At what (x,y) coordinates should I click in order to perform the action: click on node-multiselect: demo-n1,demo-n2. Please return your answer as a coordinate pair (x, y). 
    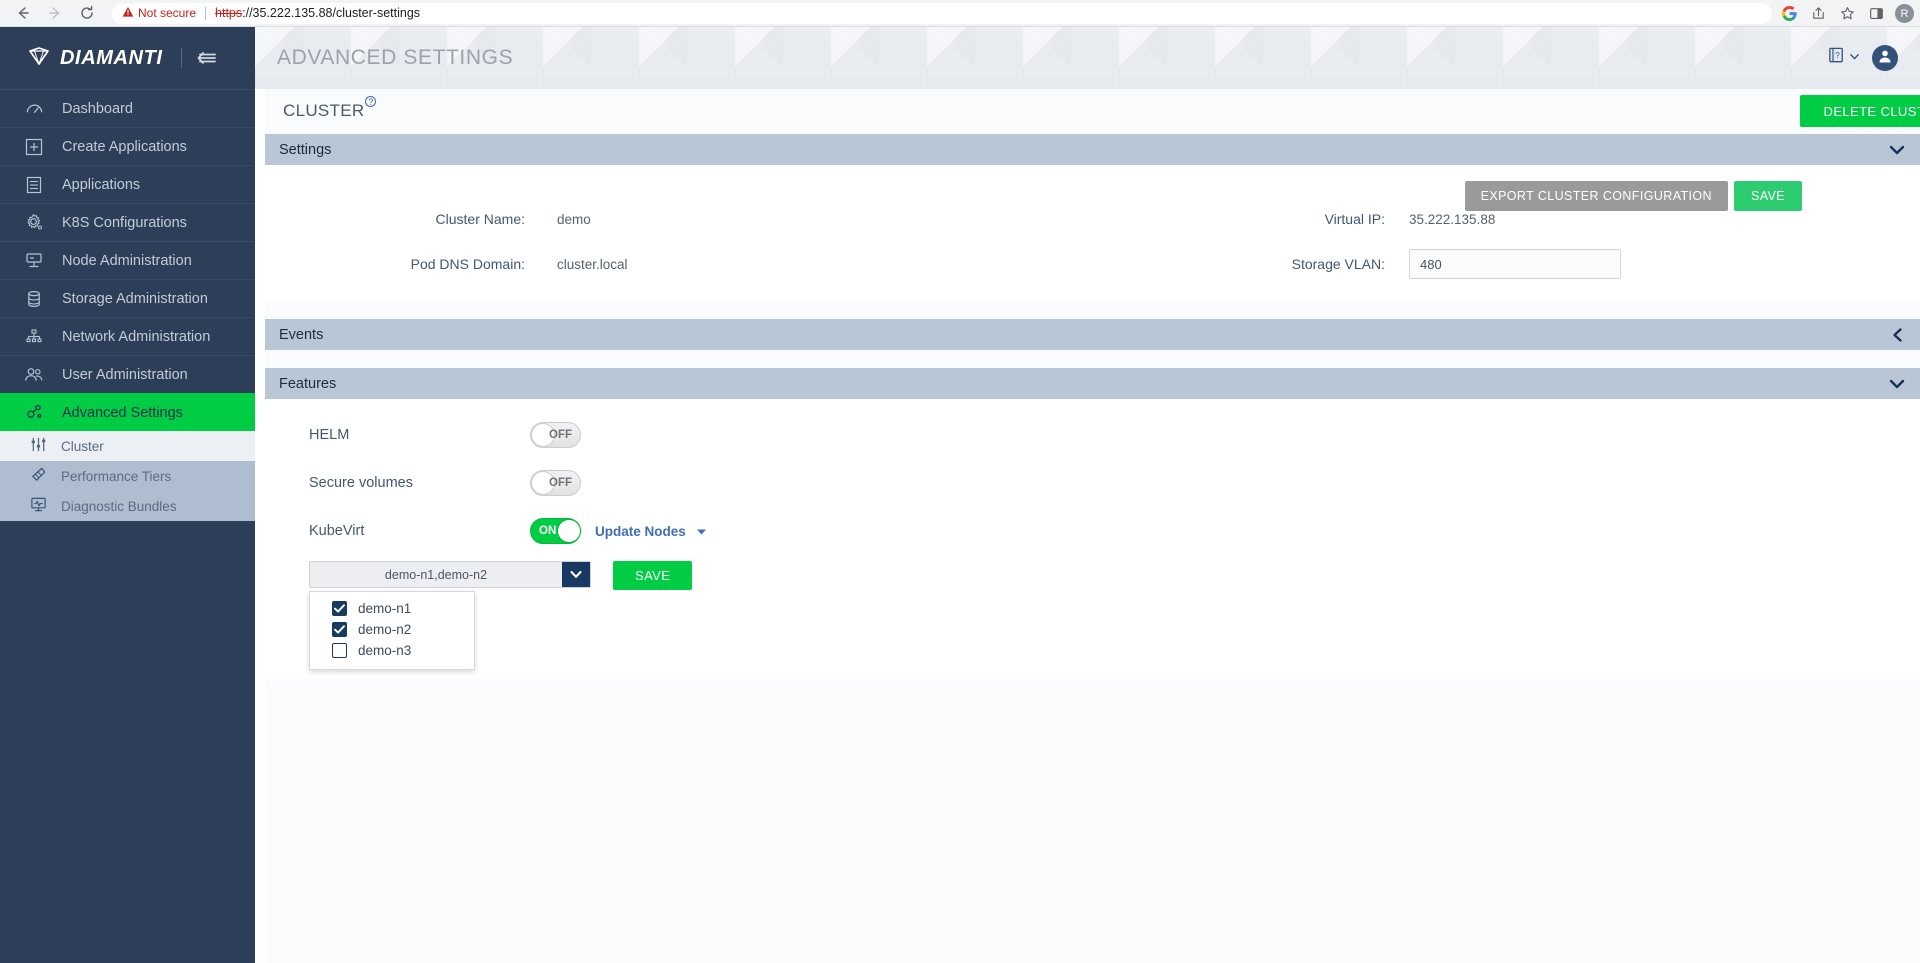
    Looking at the image, I should click on (450, 574).